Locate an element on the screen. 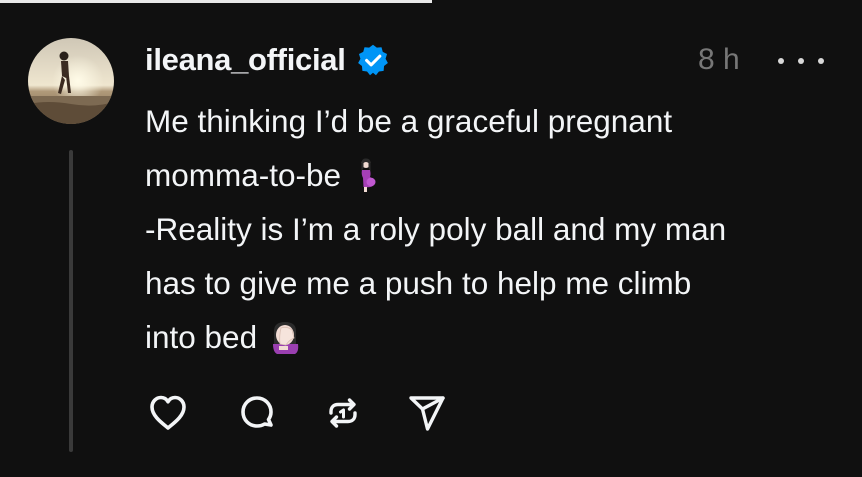  repost-button is located at coordinates (343, 413).